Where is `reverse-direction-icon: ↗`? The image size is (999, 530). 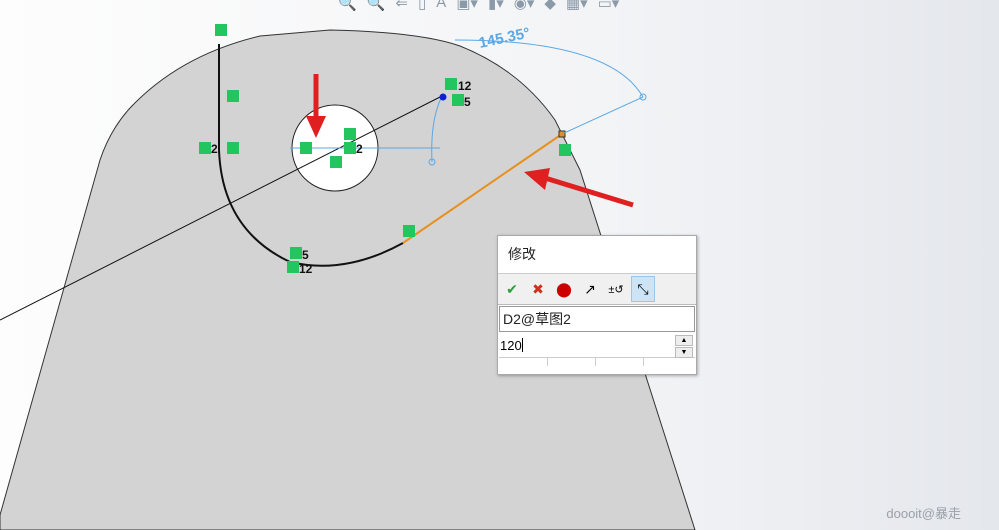 reverse-direction-icon: ↗ is located at coordinates (590, 289).